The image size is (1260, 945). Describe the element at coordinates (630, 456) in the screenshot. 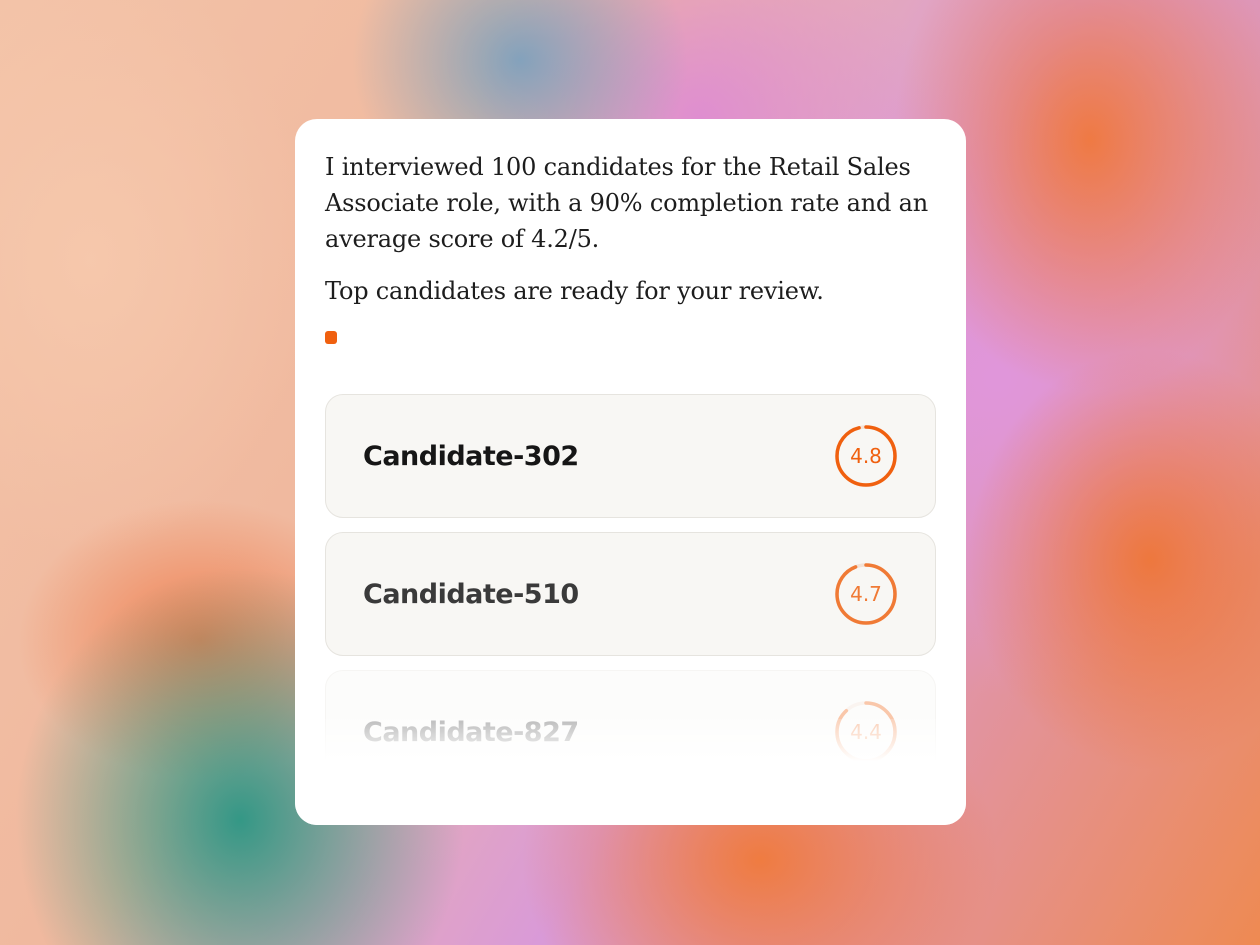

I see `candidate-card: Candidate-302 4.8` at that location.